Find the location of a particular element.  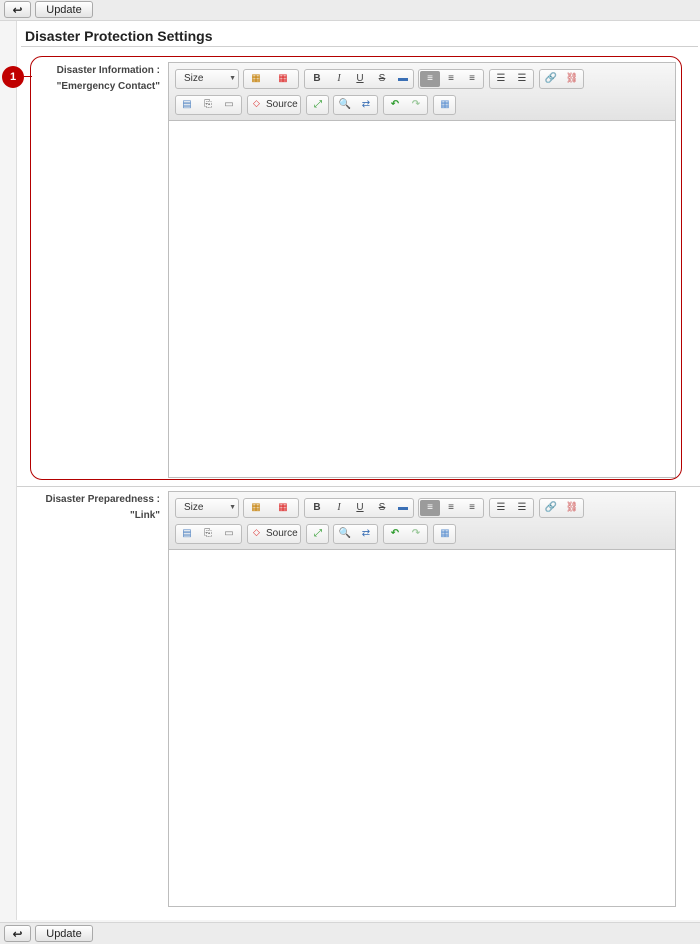

align-right-icon: ≡ is located at coordinates (472, 508).